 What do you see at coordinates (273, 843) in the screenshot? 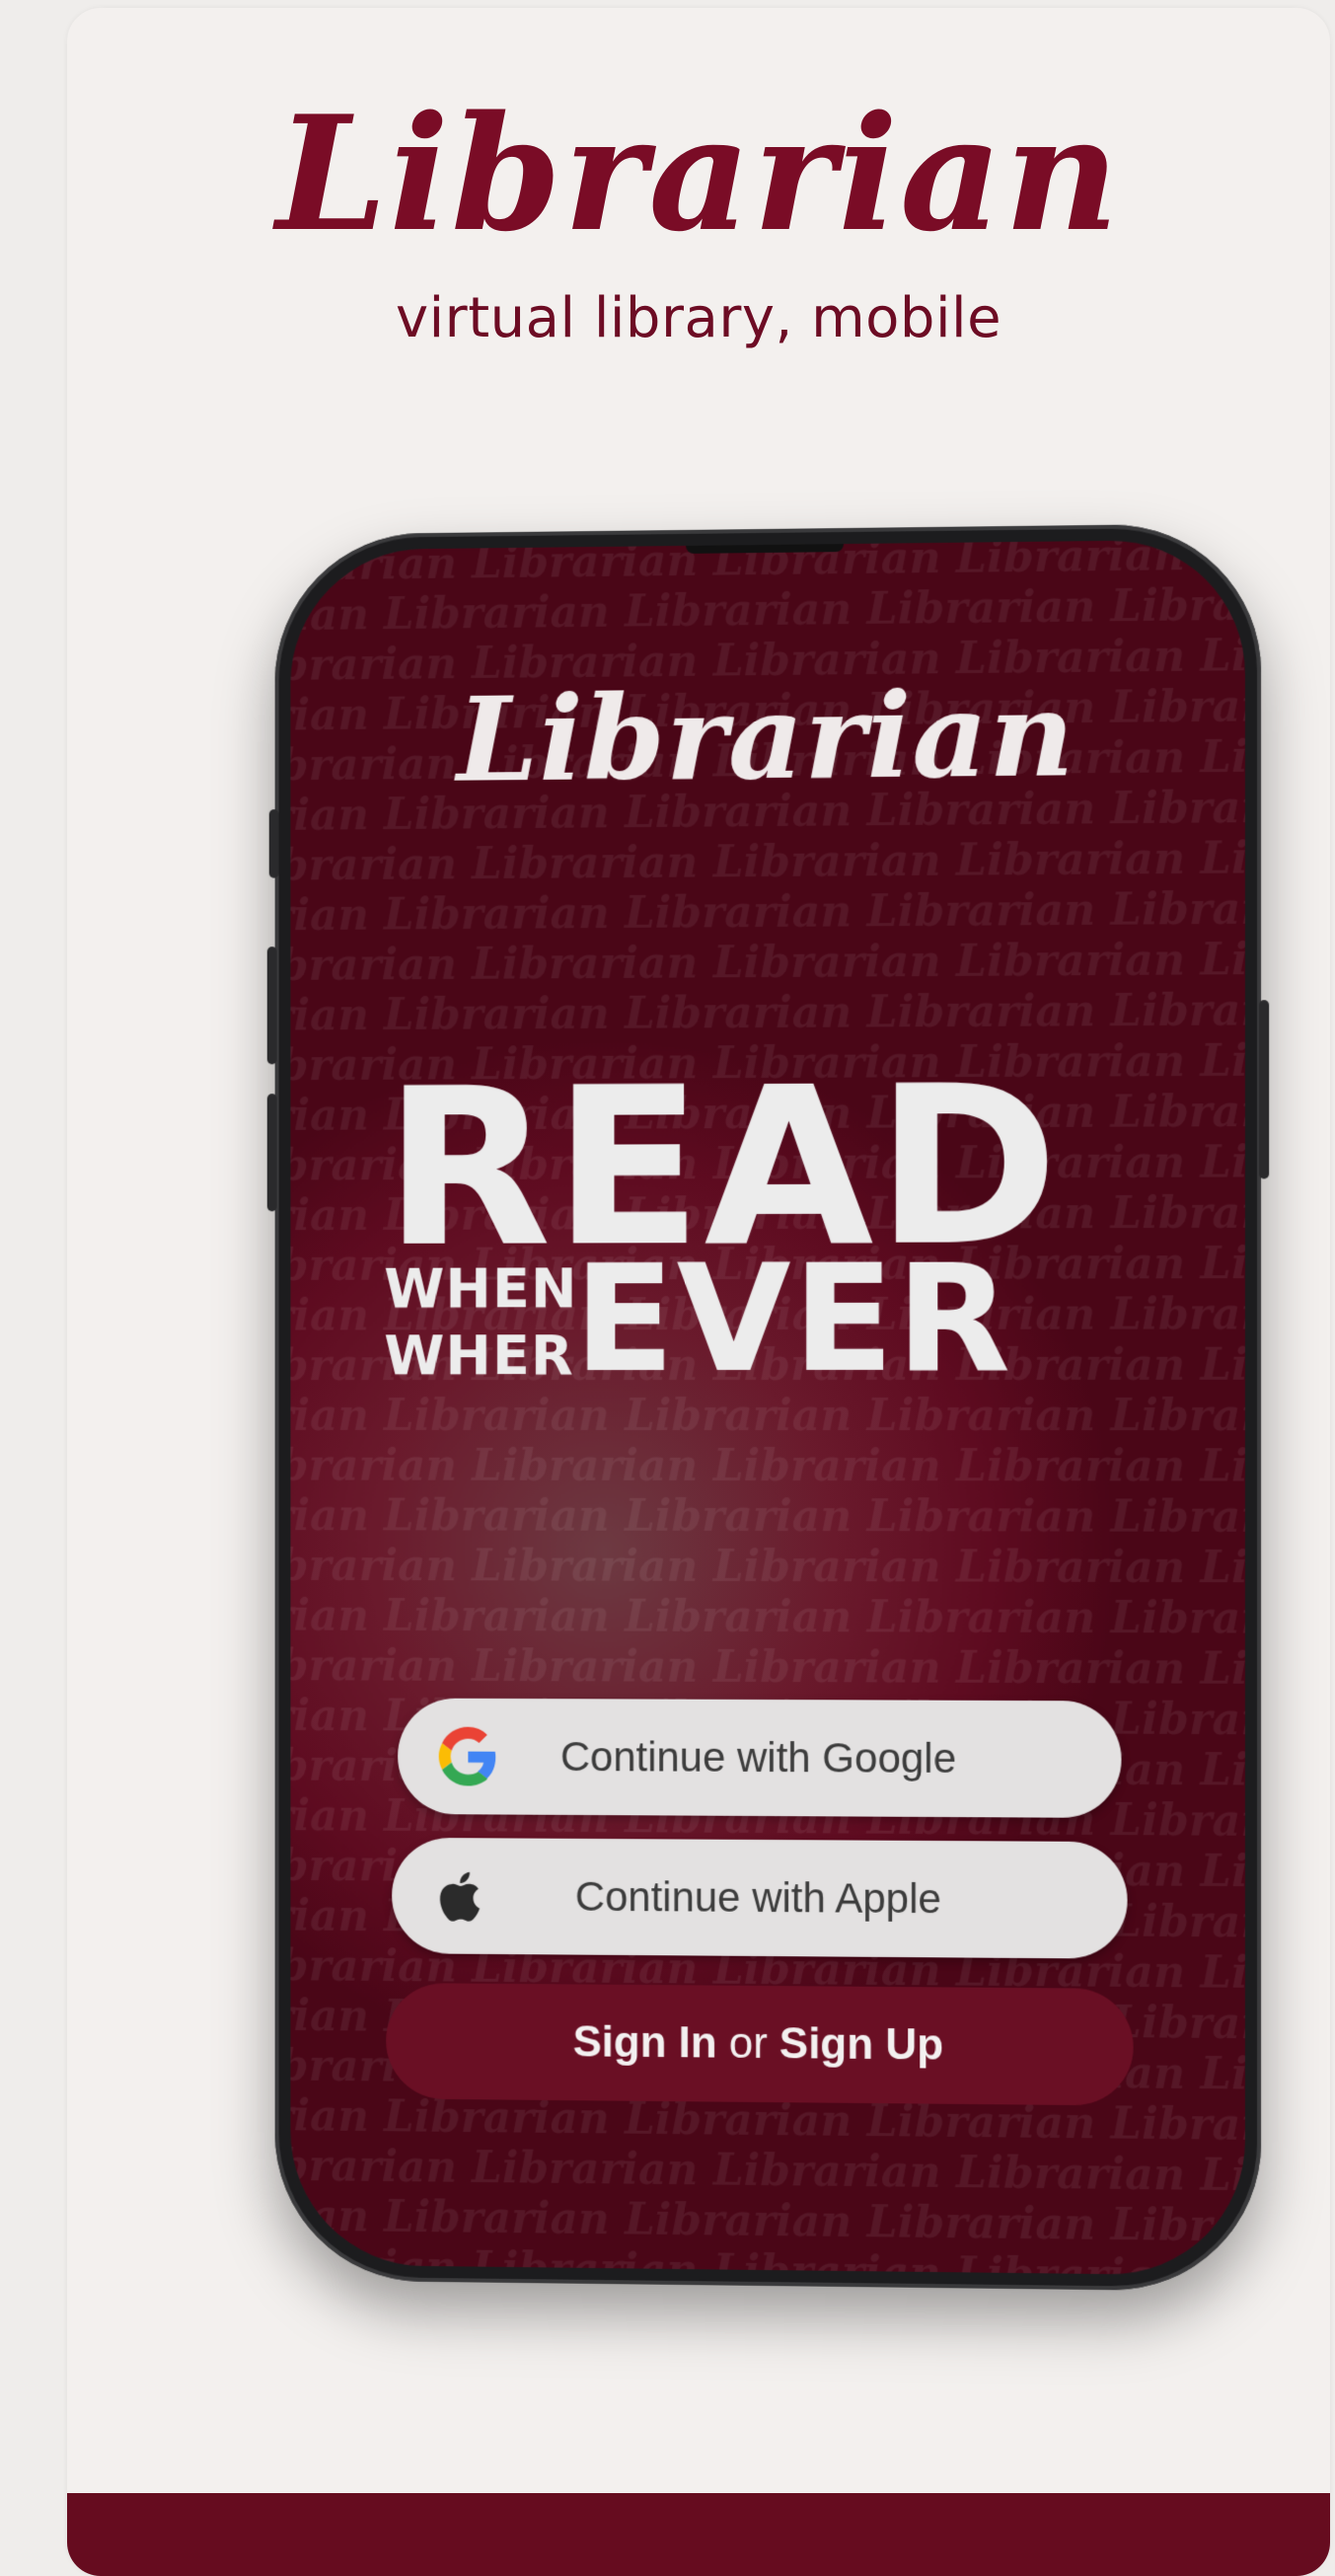
I see `phone-side-button` at bounding box center [273, 843].